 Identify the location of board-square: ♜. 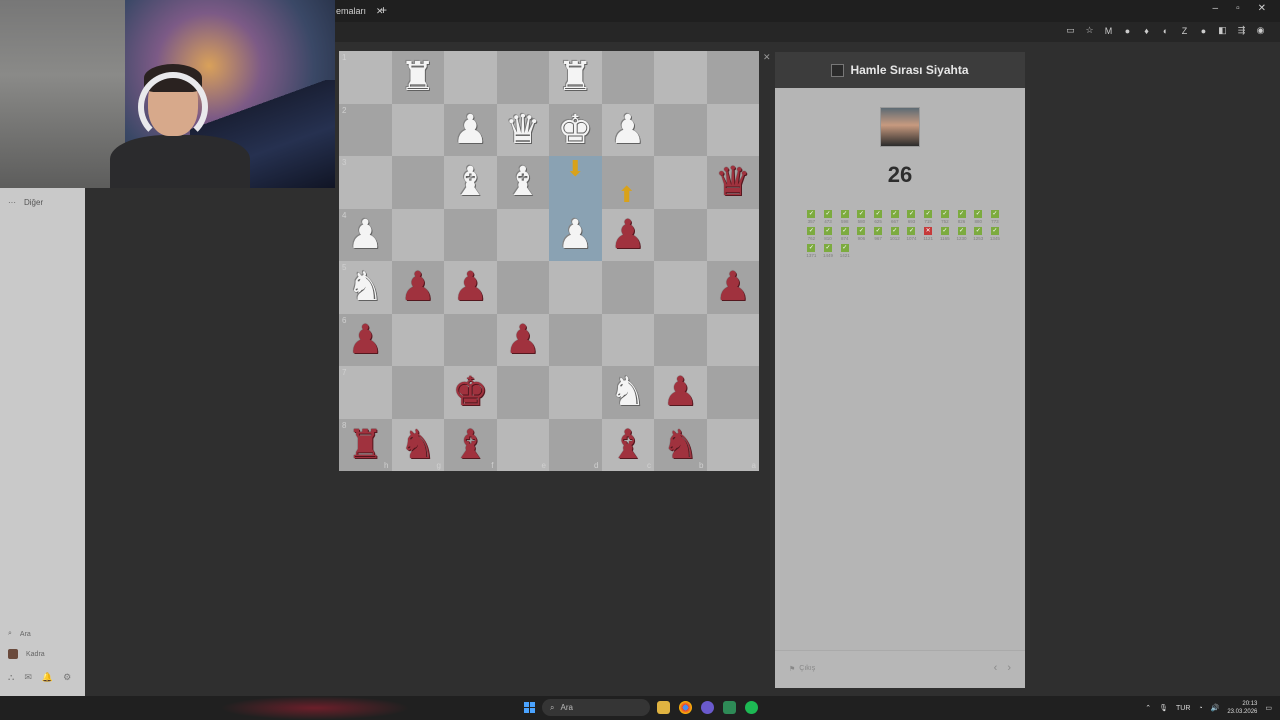
(417, 77).